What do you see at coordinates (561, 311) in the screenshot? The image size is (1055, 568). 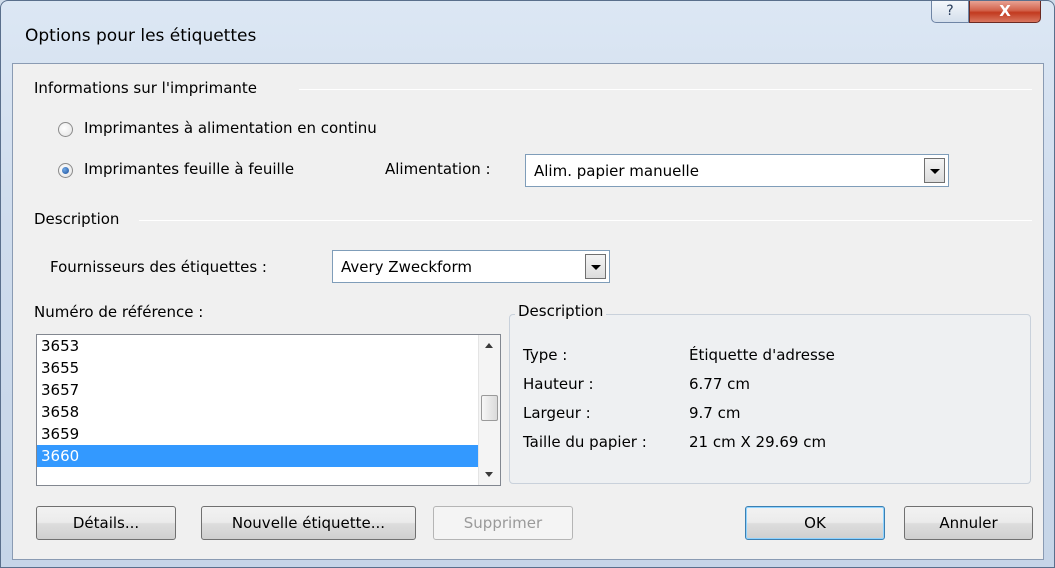 I see `label-details-heading: Description` at bounding box center [561, 311].